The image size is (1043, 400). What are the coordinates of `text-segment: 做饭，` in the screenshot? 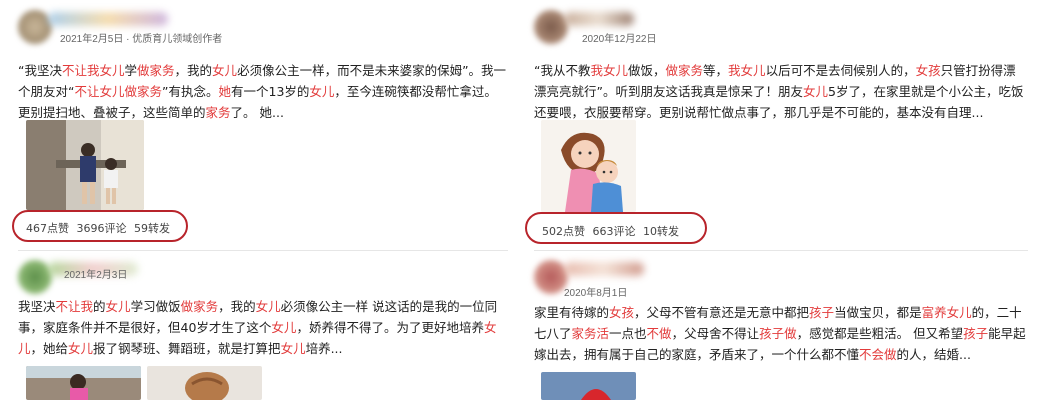 It's located at (647, 70).